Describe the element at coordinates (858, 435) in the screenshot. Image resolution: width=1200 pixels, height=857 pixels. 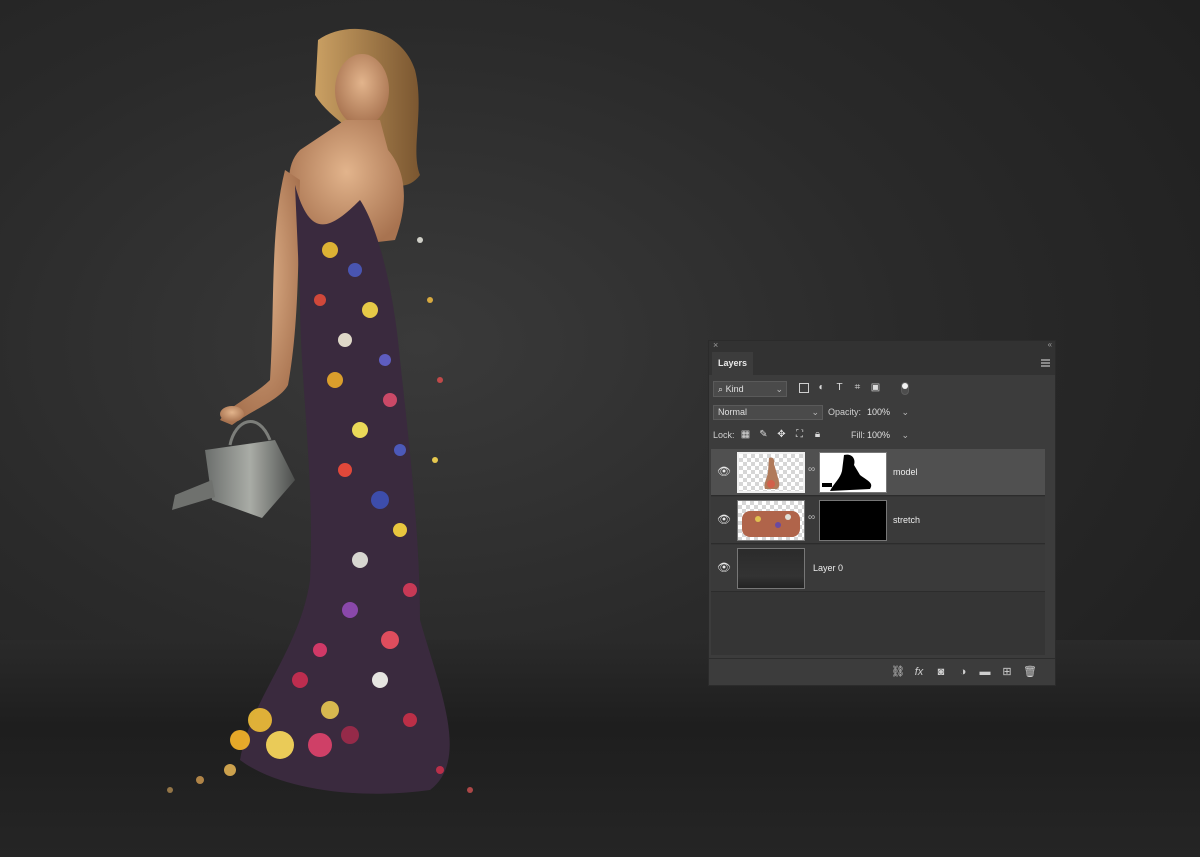
I see `fill-label: Fill:` at that location.